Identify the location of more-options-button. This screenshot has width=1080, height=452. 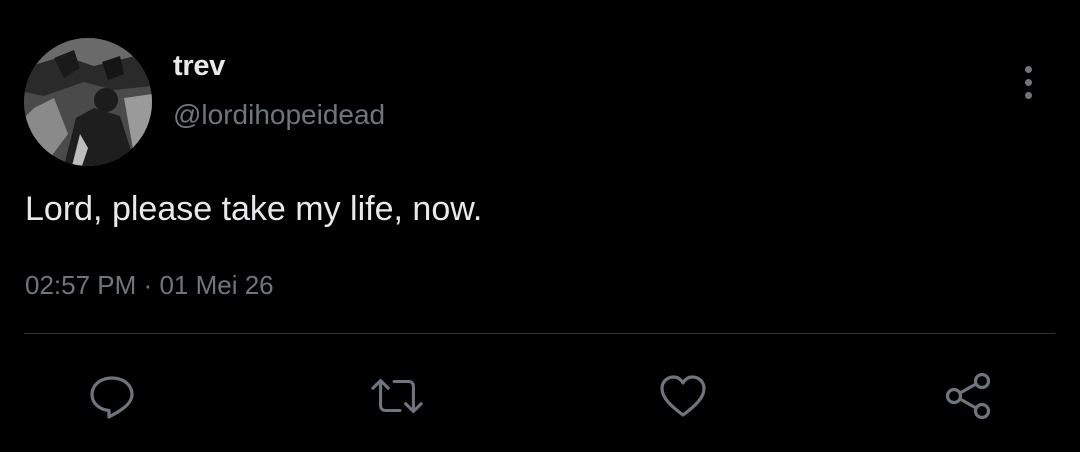
(1028, 82).